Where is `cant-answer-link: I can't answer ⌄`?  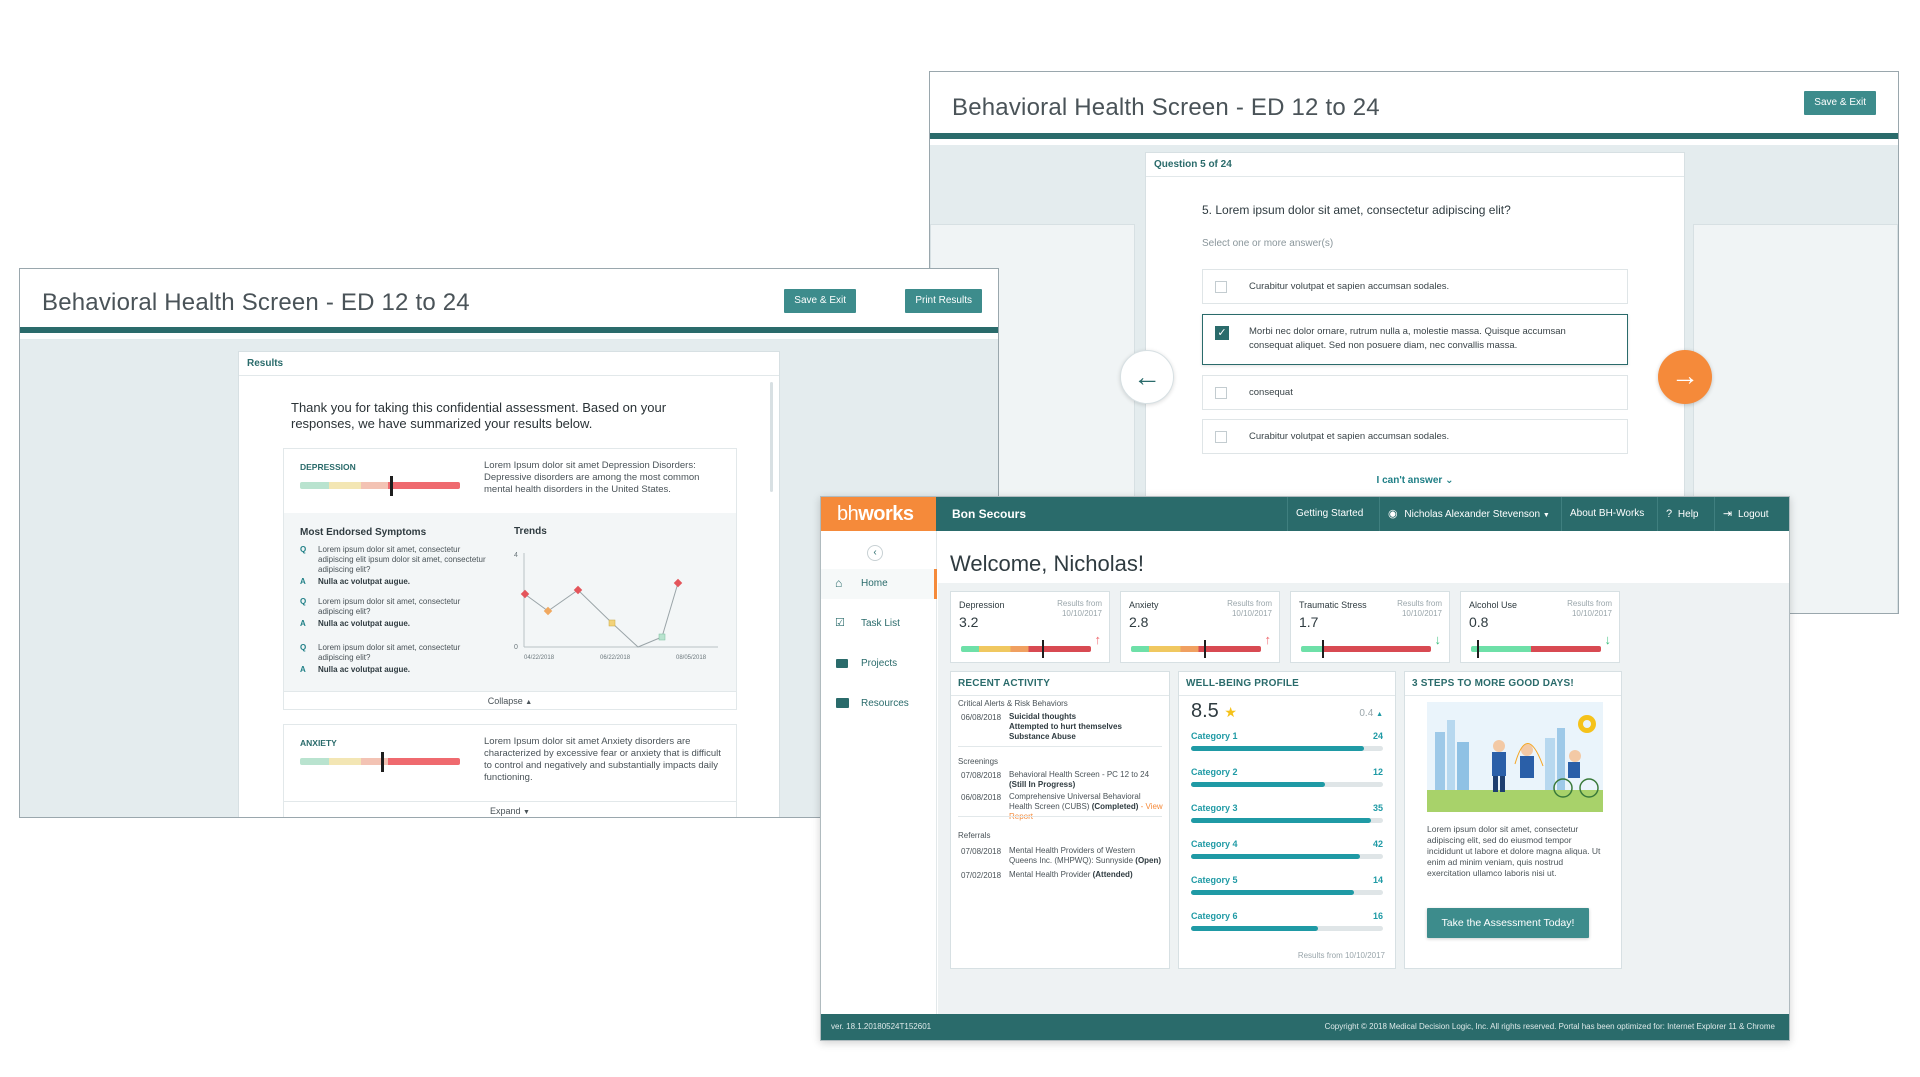 cant-answer-link: I can't answer ⌄ is located at coordinates (1415, 480).